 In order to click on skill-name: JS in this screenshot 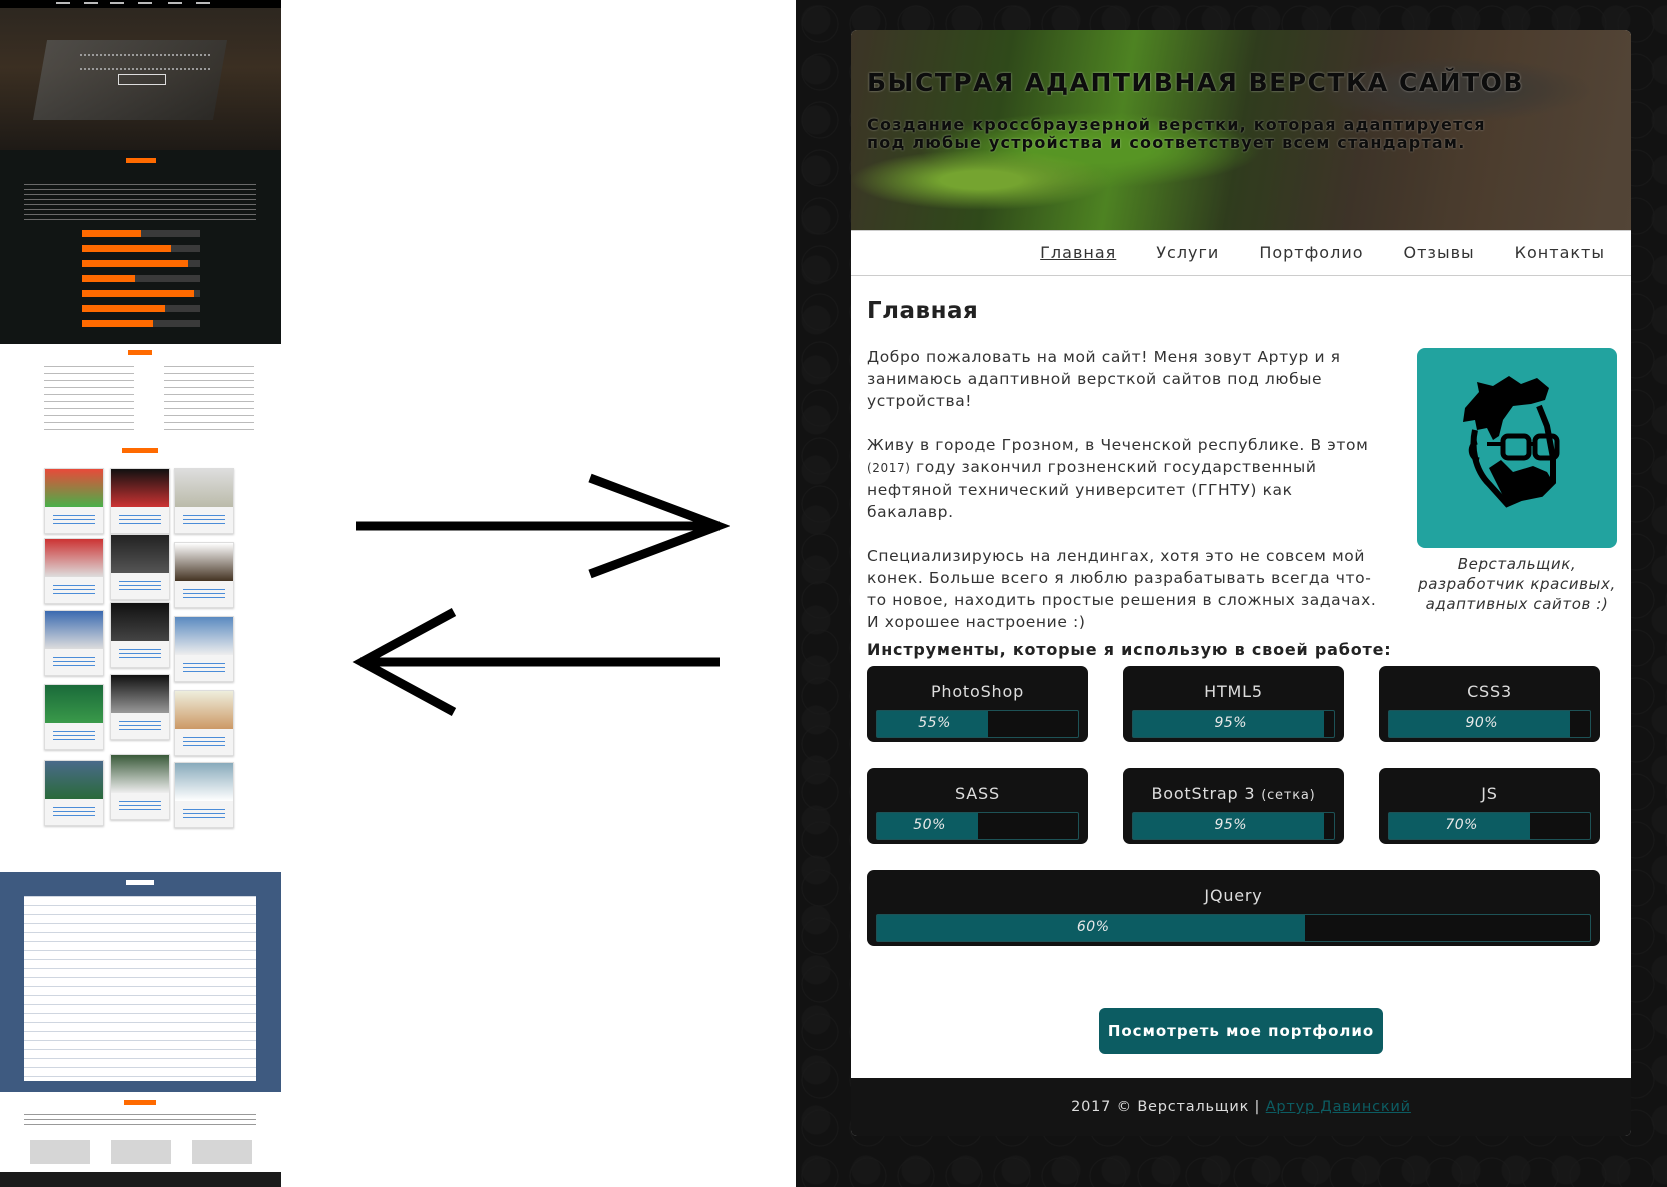, I will do `click(1489, 793)`.